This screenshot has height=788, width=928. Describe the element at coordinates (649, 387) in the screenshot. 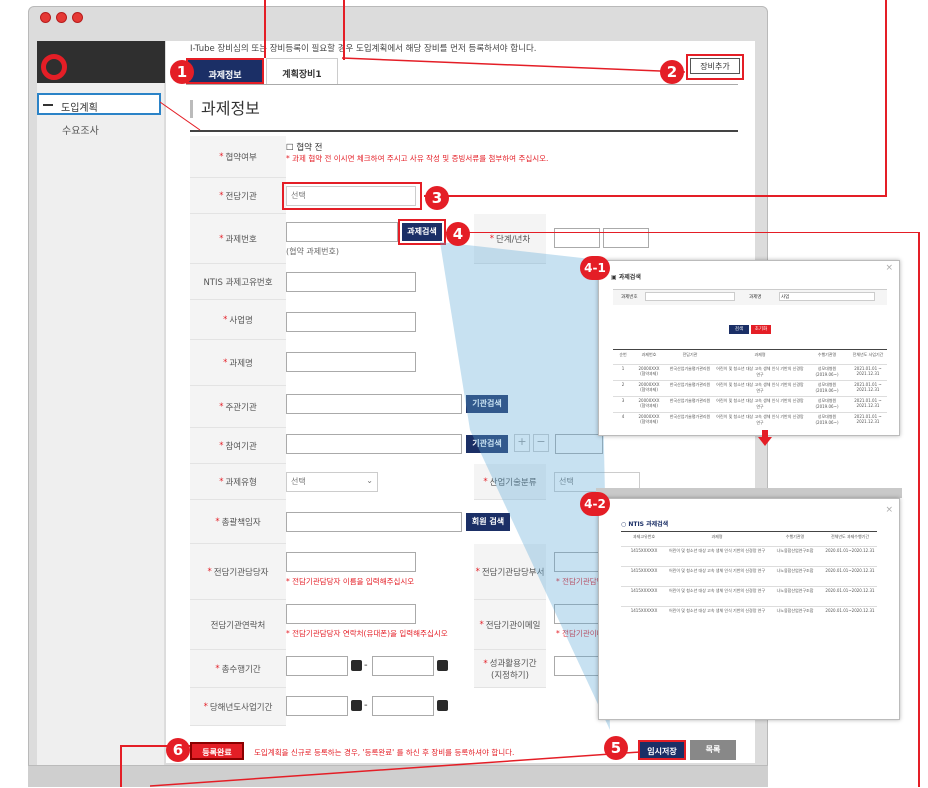

I see `table-cell: 20000XXX (협약과제)` at that location.